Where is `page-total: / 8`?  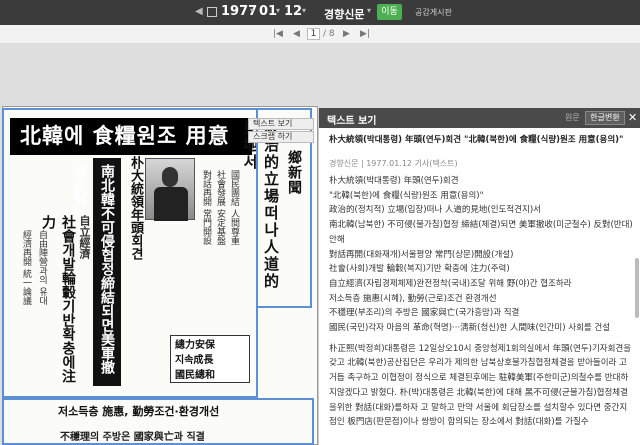 page-total: / 8 is located at coordinates (329, 34).